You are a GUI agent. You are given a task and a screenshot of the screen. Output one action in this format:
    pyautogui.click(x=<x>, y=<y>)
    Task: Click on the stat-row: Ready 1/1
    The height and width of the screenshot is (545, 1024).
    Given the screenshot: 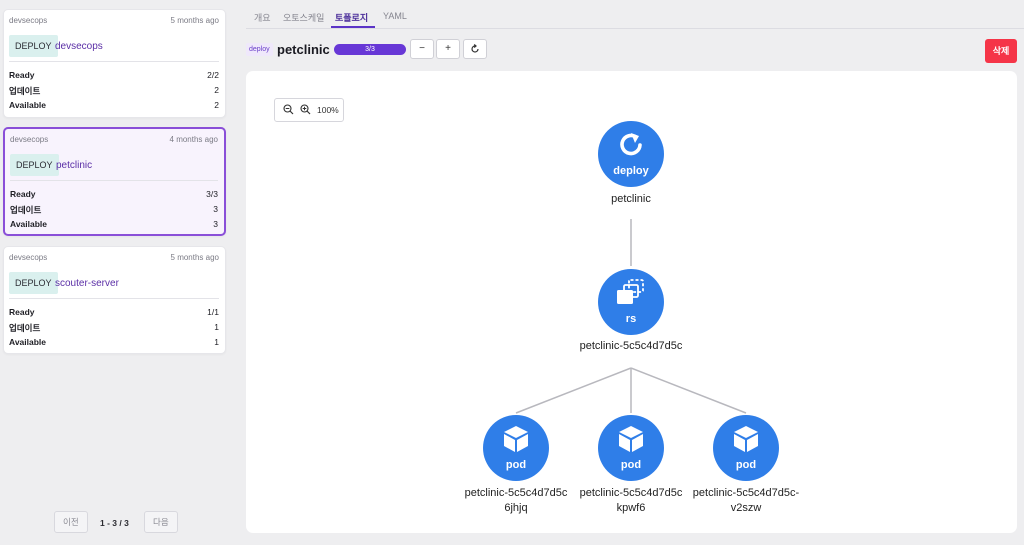 What is the action you would take?
    pyautogui.click(x=114, y=313)
    